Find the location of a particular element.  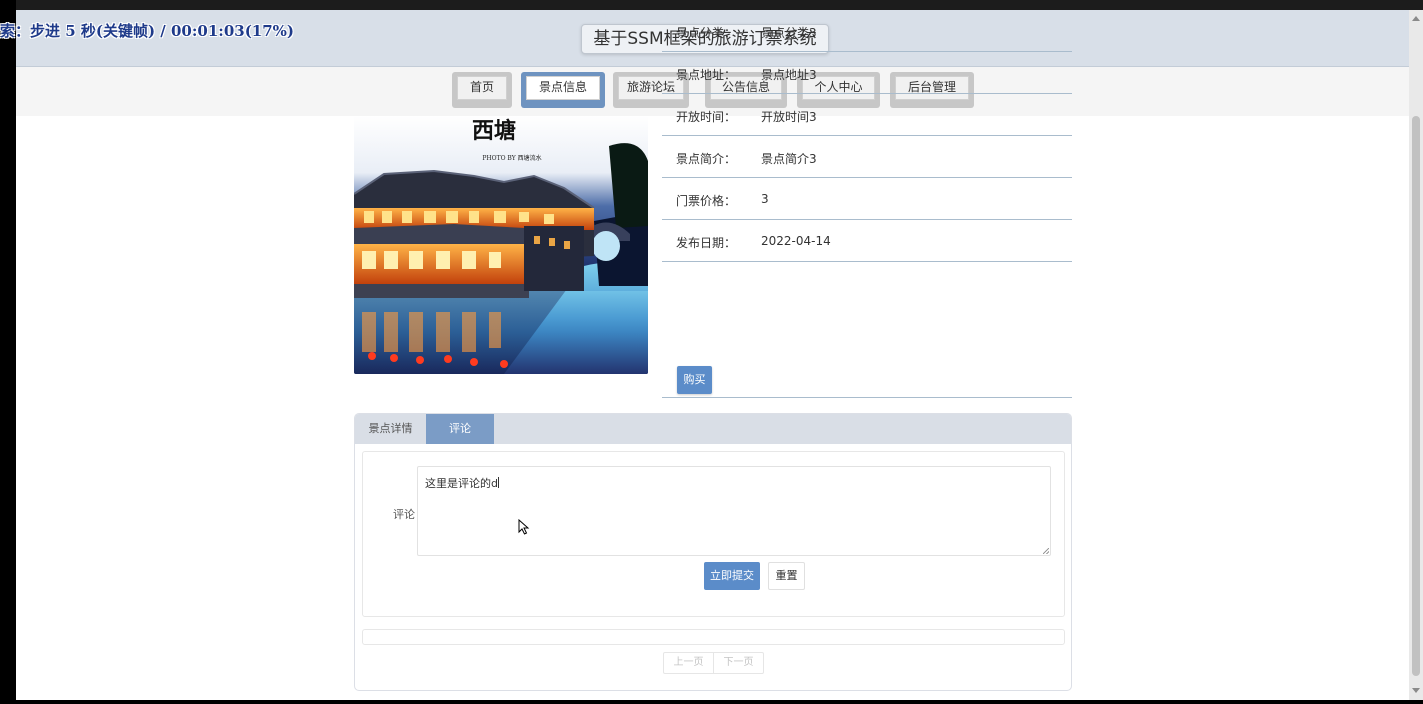

detail-row-open-time: 开放时间： 开放时间3 is located at coordinates (867, 115).